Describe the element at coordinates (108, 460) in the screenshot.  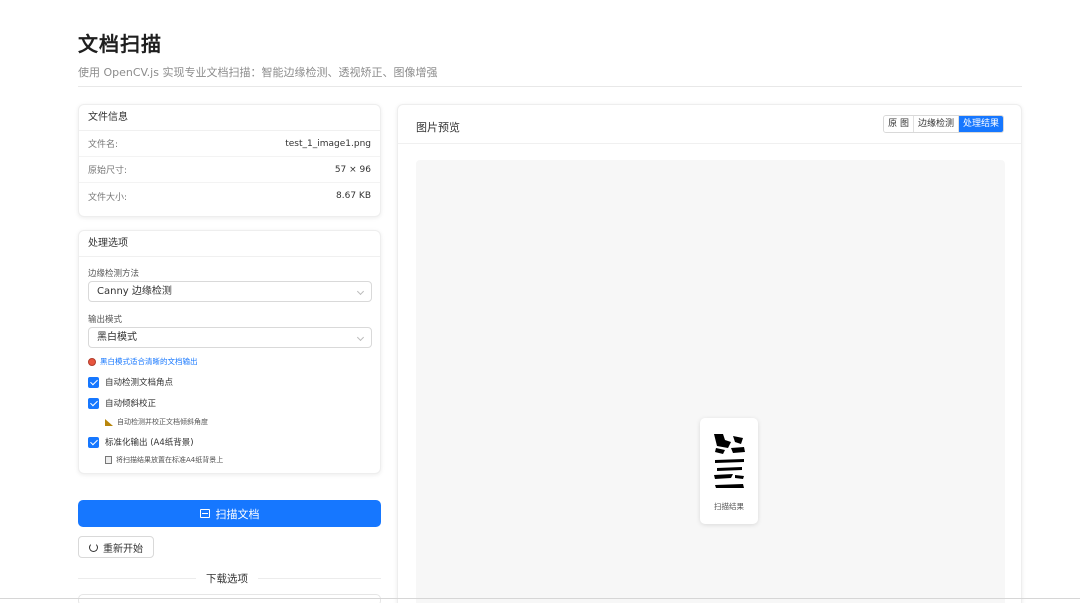
I see `note-icon` at that location.